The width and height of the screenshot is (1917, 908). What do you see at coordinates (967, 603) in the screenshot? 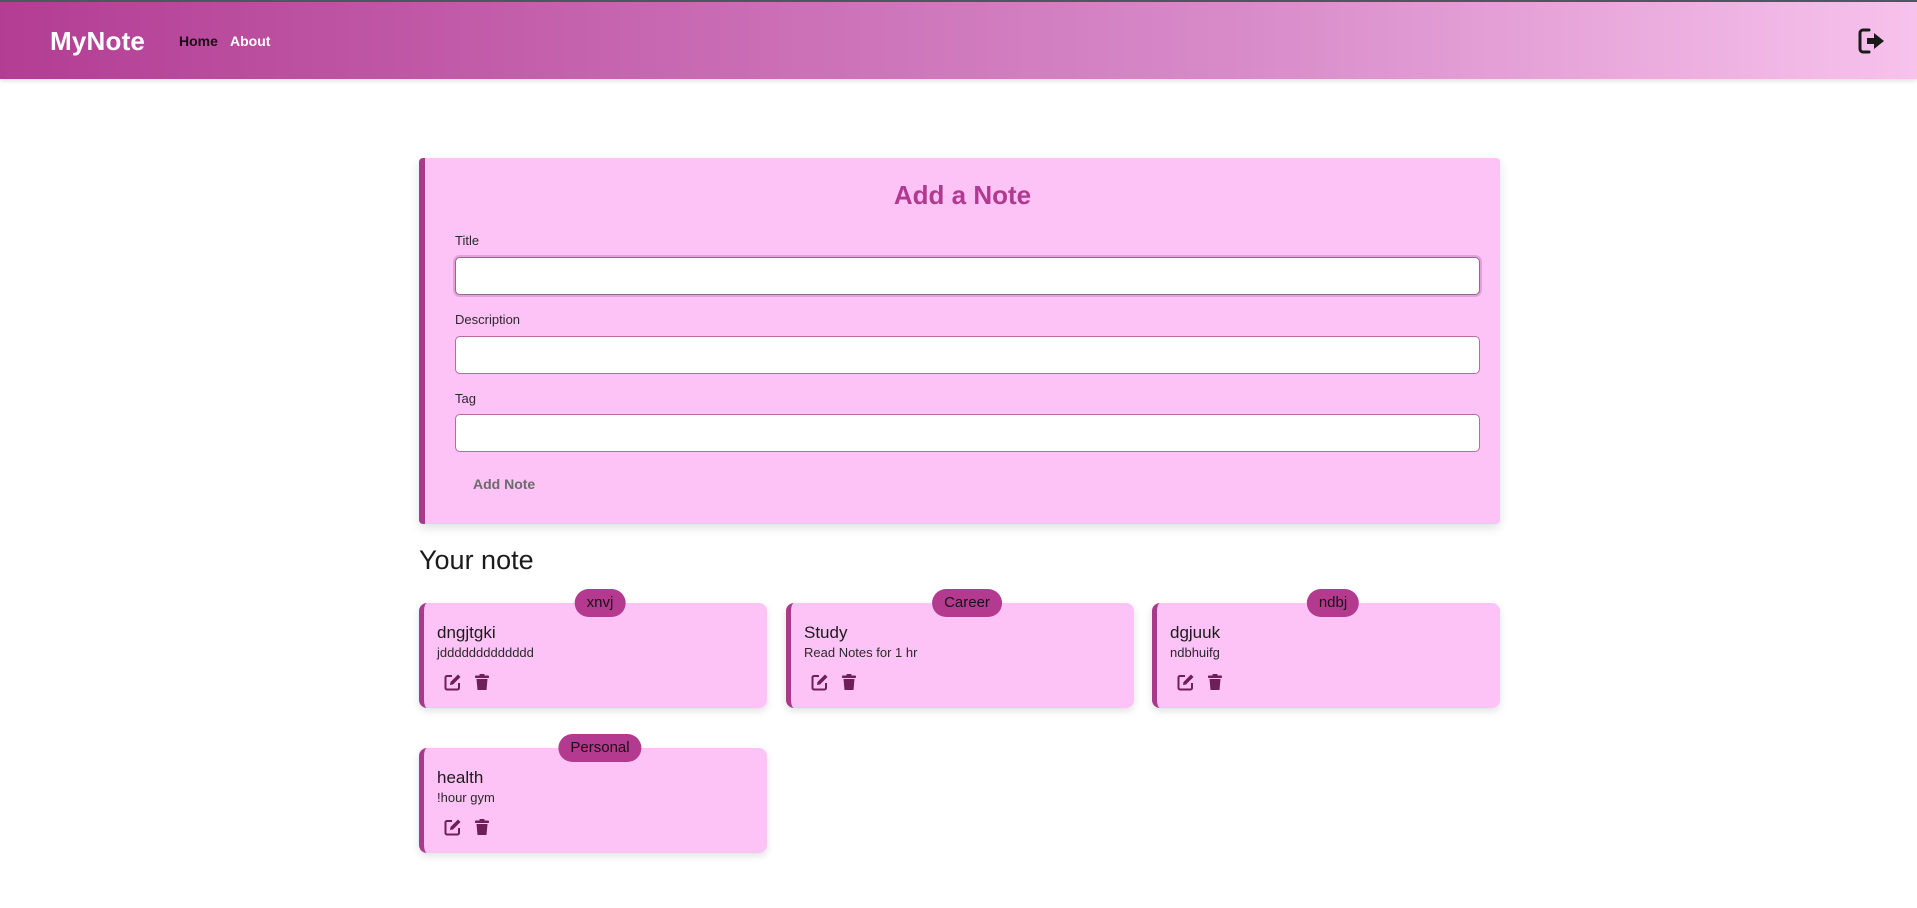
I see `note-tag-badge: Career` at bounding box center [967, 603].